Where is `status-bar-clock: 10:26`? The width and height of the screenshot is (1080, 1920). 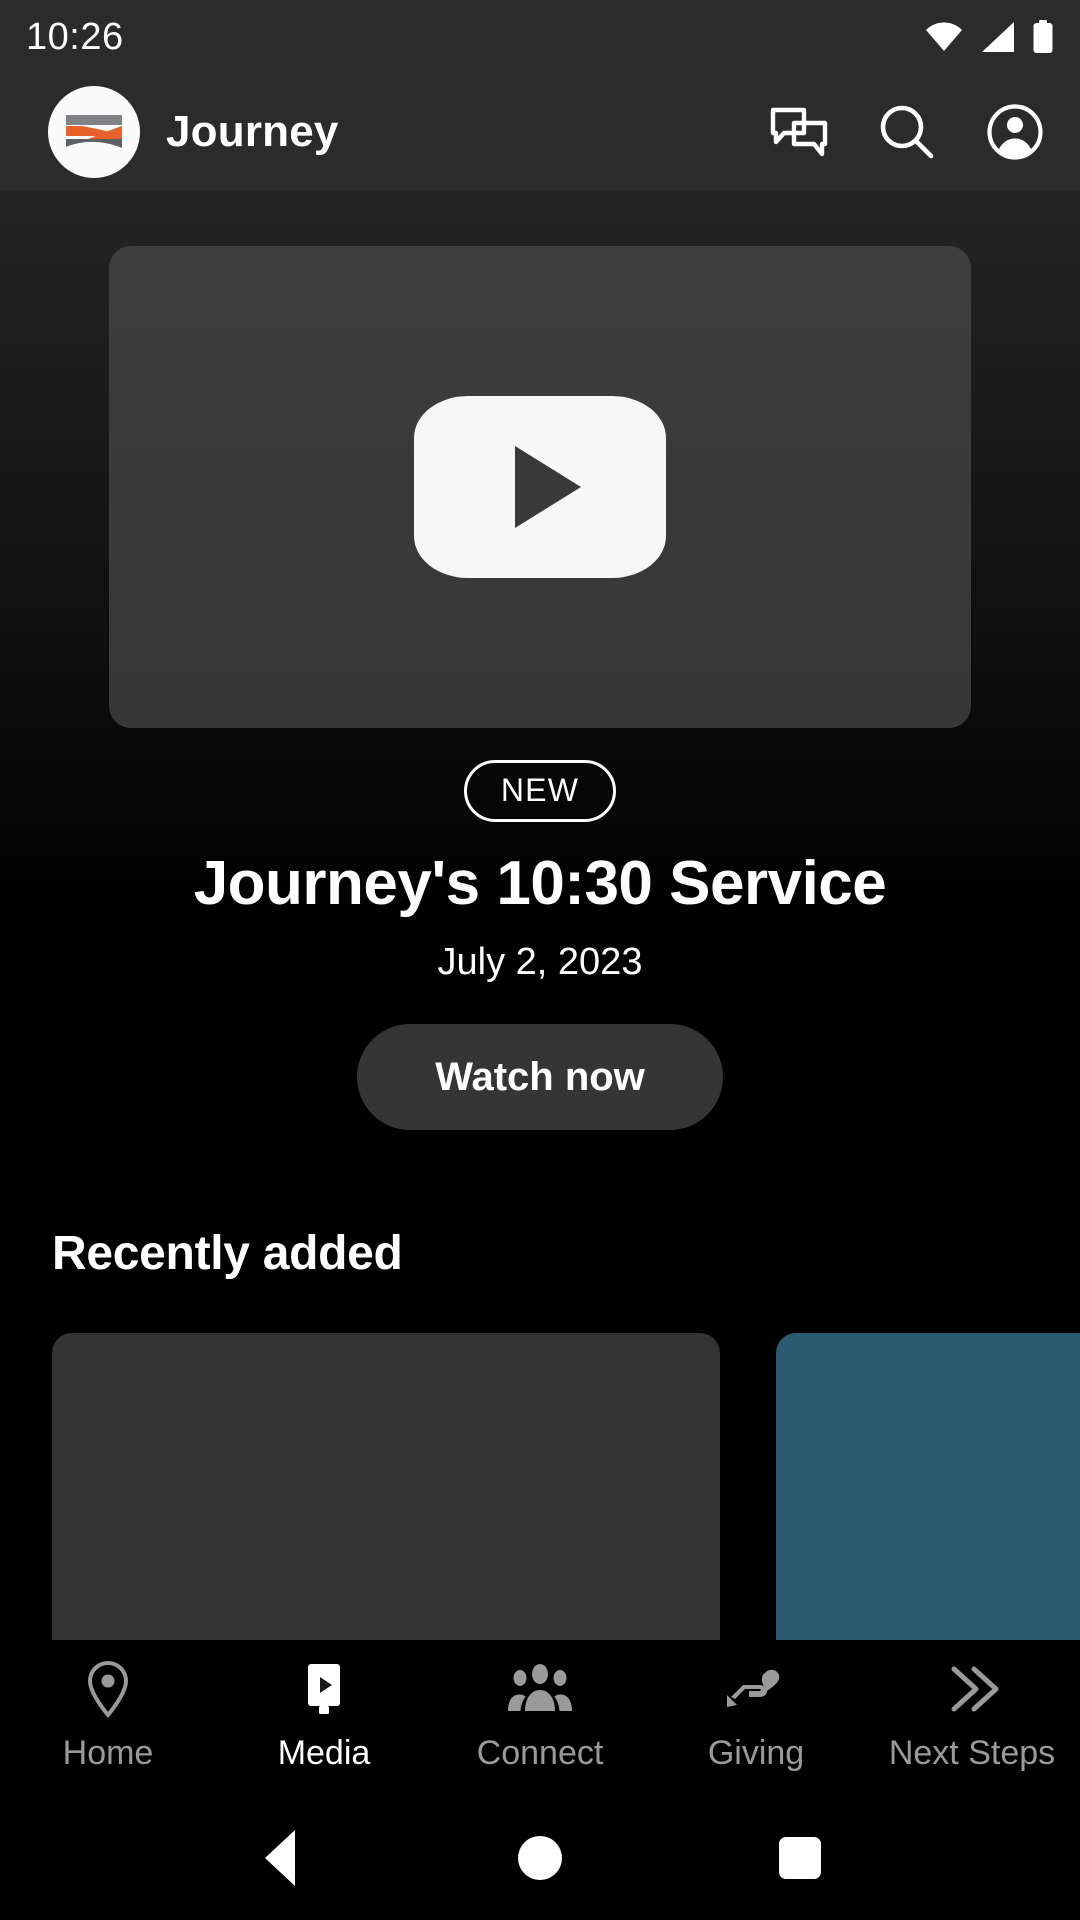
status-bar-clock: 10:26 is located at coordinates (75, 36).